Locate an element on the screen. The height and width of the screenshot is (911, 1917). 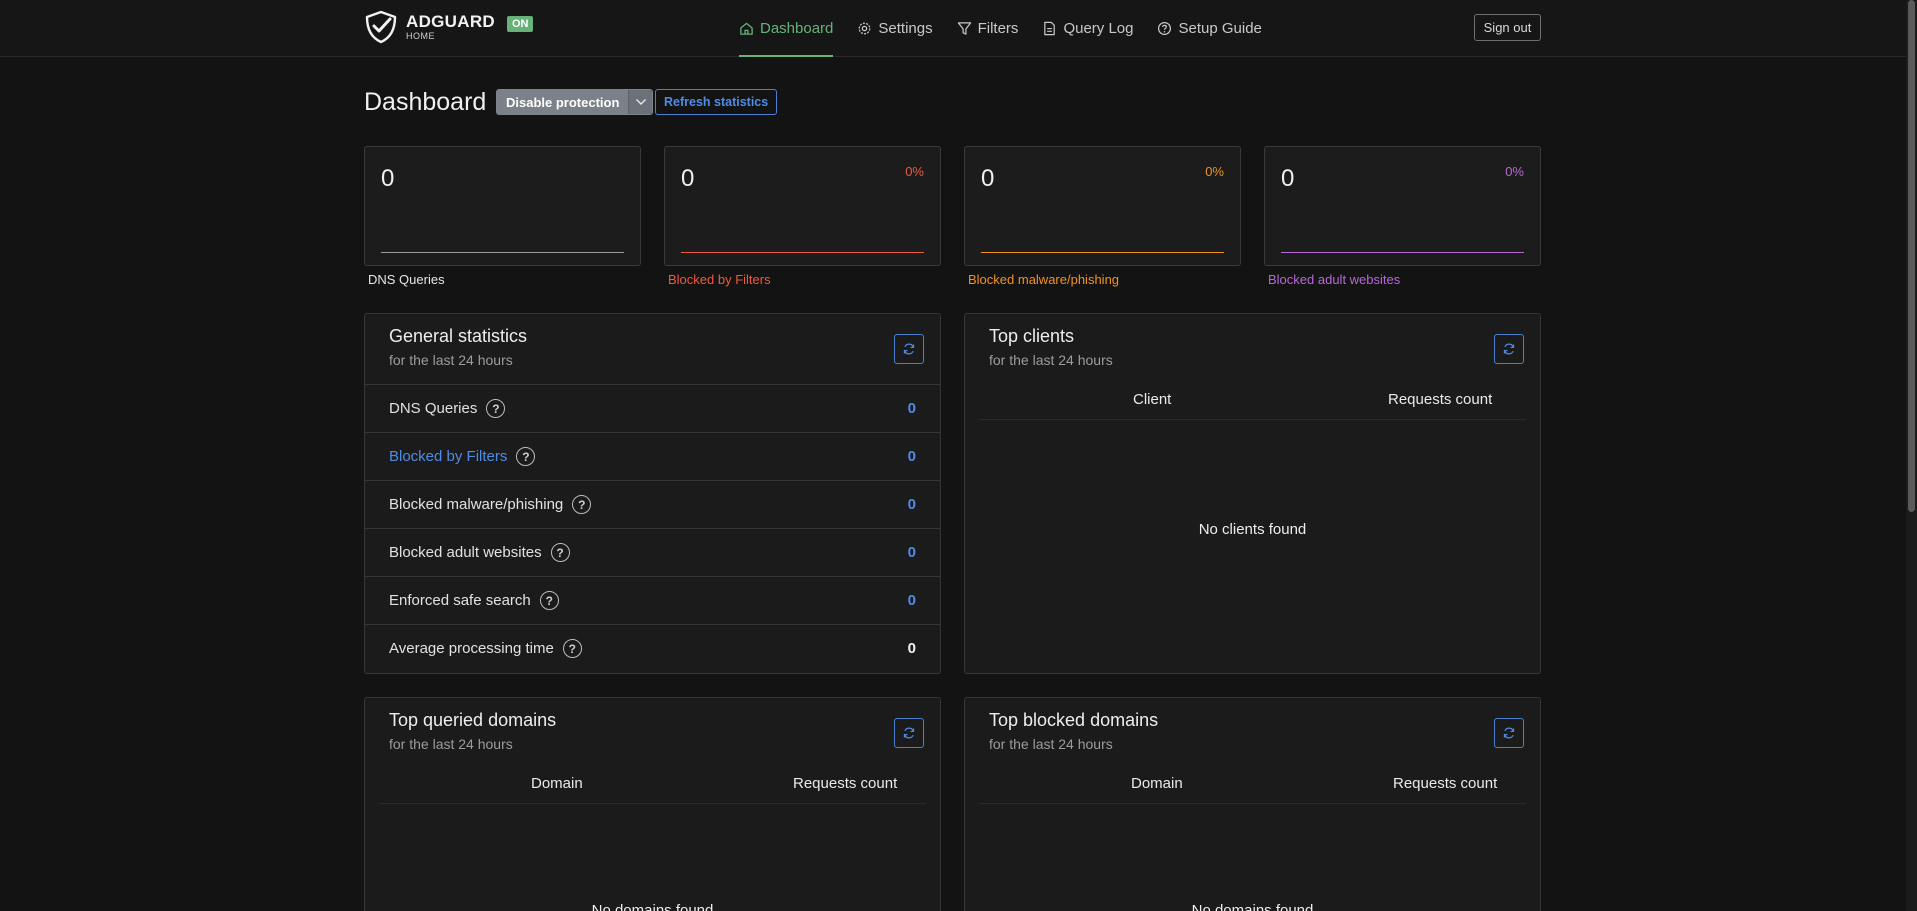
stat-row-label: Average processing time? is located at coordinates (485, 648).